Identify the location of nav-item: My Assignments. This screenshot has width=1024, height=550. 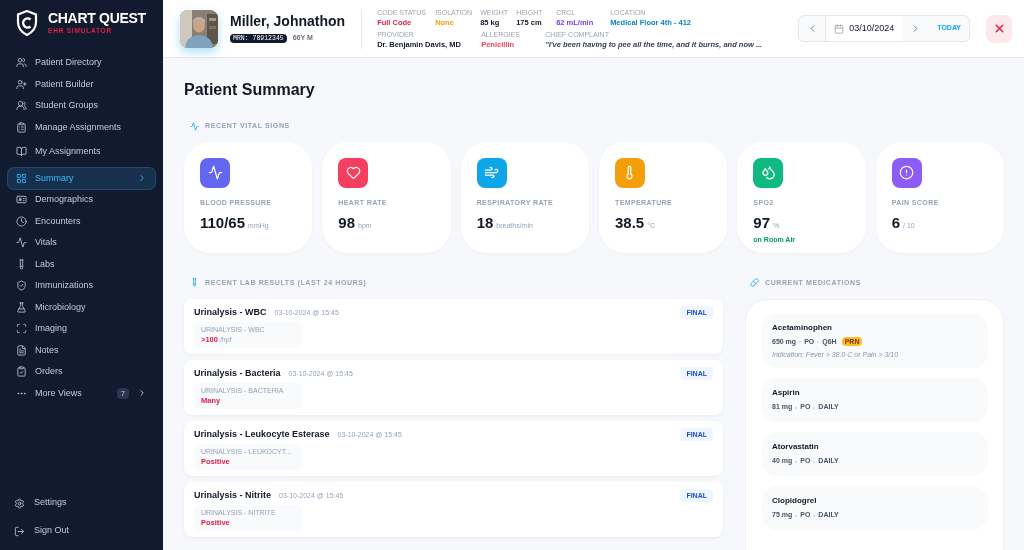
(81, 152).